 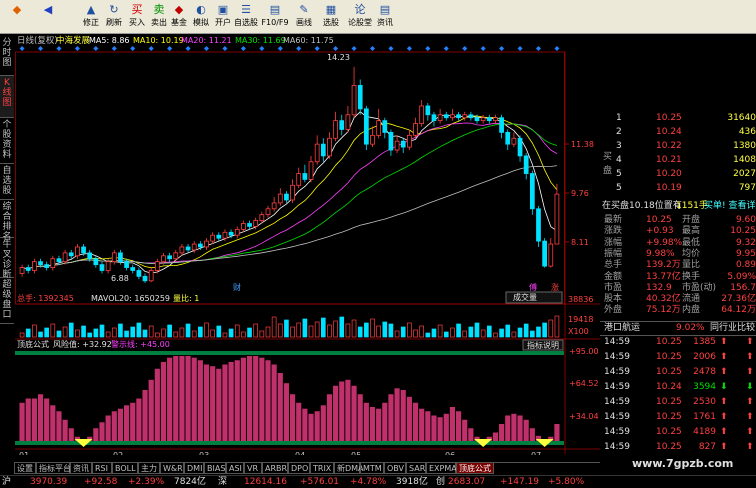 I want to click on quote-cell: 买单! 查看详细, so click(x=730, y=206).